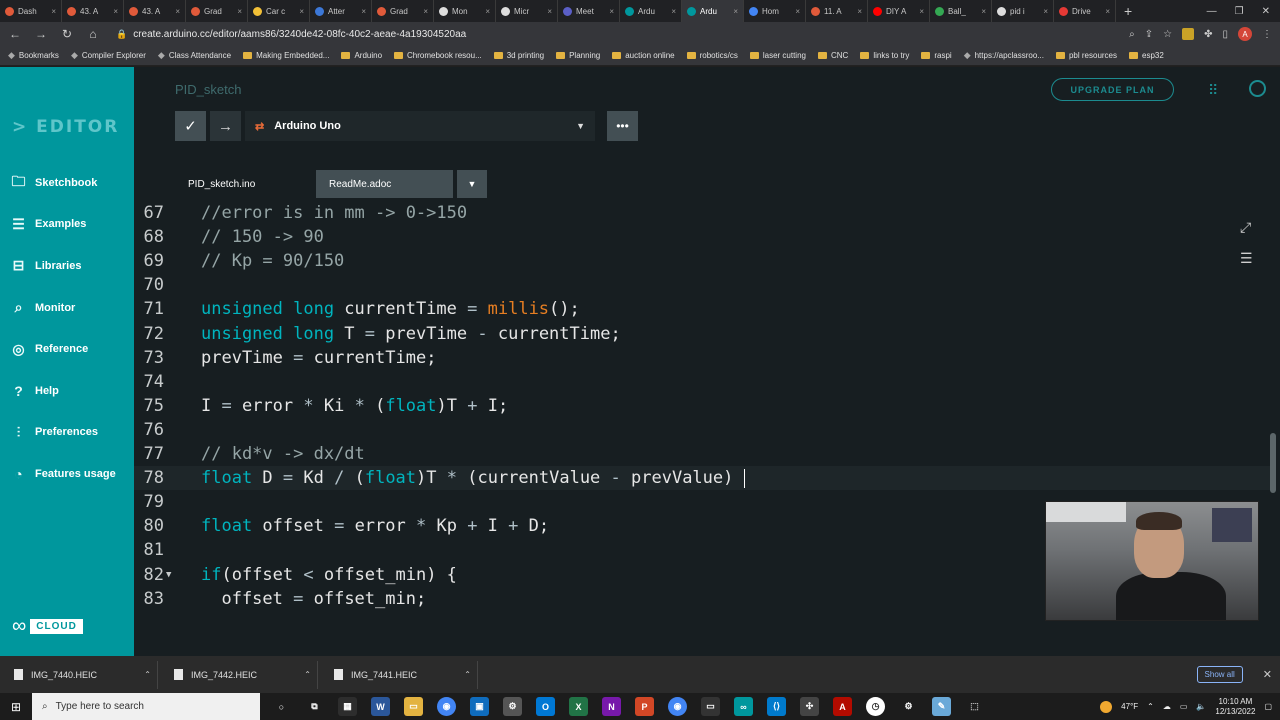 The image size is (1280, 720). What do you see at coordinates (83, 674) in the screenshot?
I see `download-item: IMG_7440.HEIC ⌃` at bounding box center [83, 674].